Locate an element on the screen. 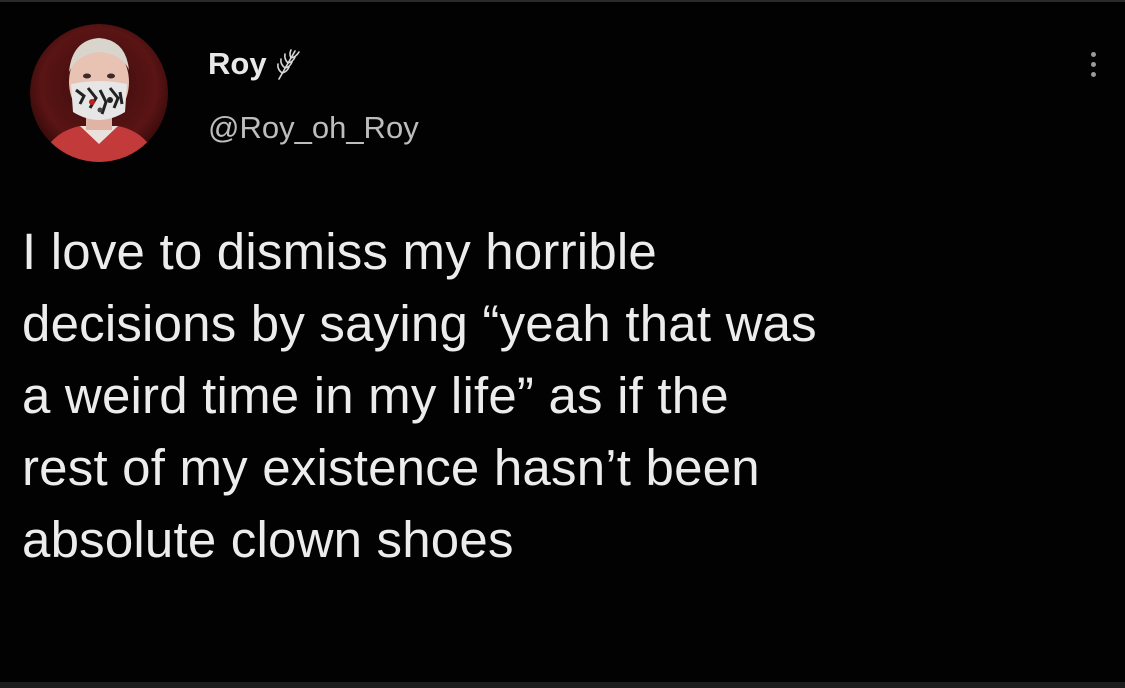  wheat-sprig-icon is located at coordinates (288, 64).